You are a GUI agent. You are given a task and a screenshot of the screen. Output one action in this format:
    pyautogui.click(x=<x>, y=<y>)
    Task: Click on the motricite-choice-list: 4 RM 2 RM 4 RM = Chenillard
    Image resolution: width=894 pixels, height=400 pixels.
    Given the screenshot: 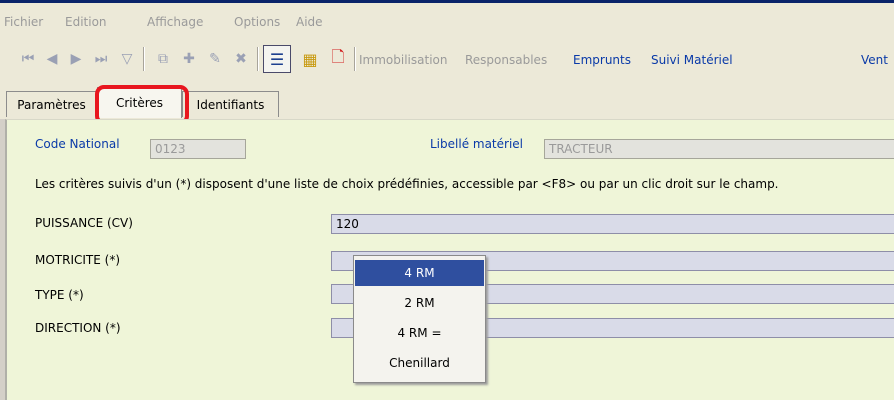 What is the action you would take?
    pyautogui.click(x=419, y=319)
    